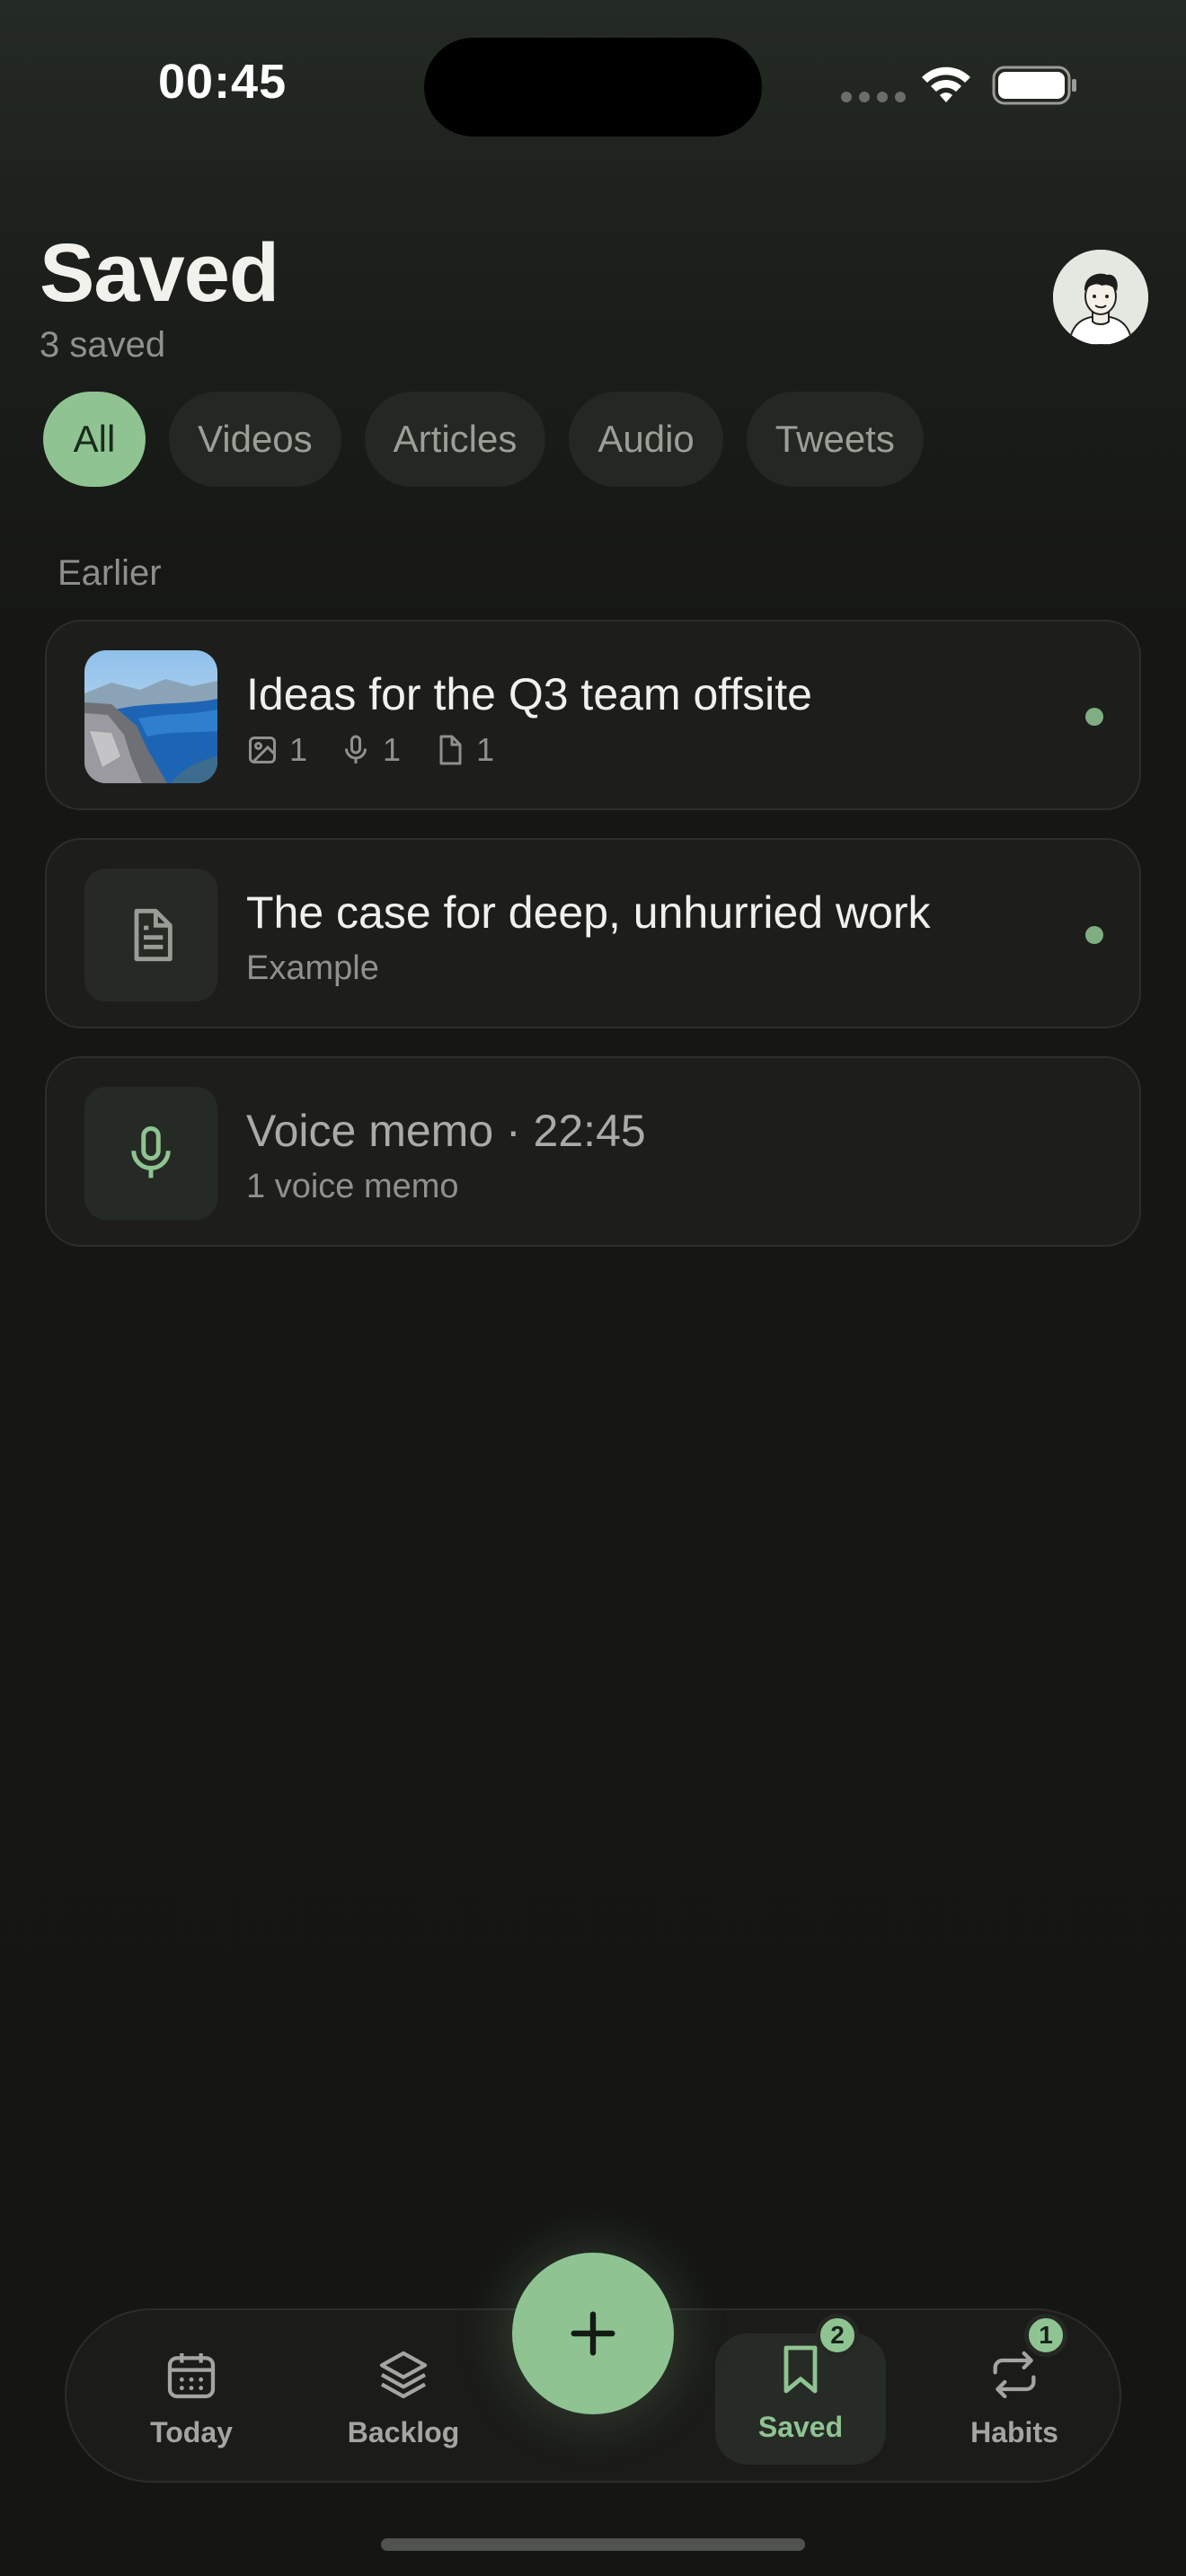 This screenshot has height=2576, width=1186. What do you see at coordinates (255, 439) in the screenshot?
I see `filter-chip-videos: Videos` at bounding box center [255, 439].